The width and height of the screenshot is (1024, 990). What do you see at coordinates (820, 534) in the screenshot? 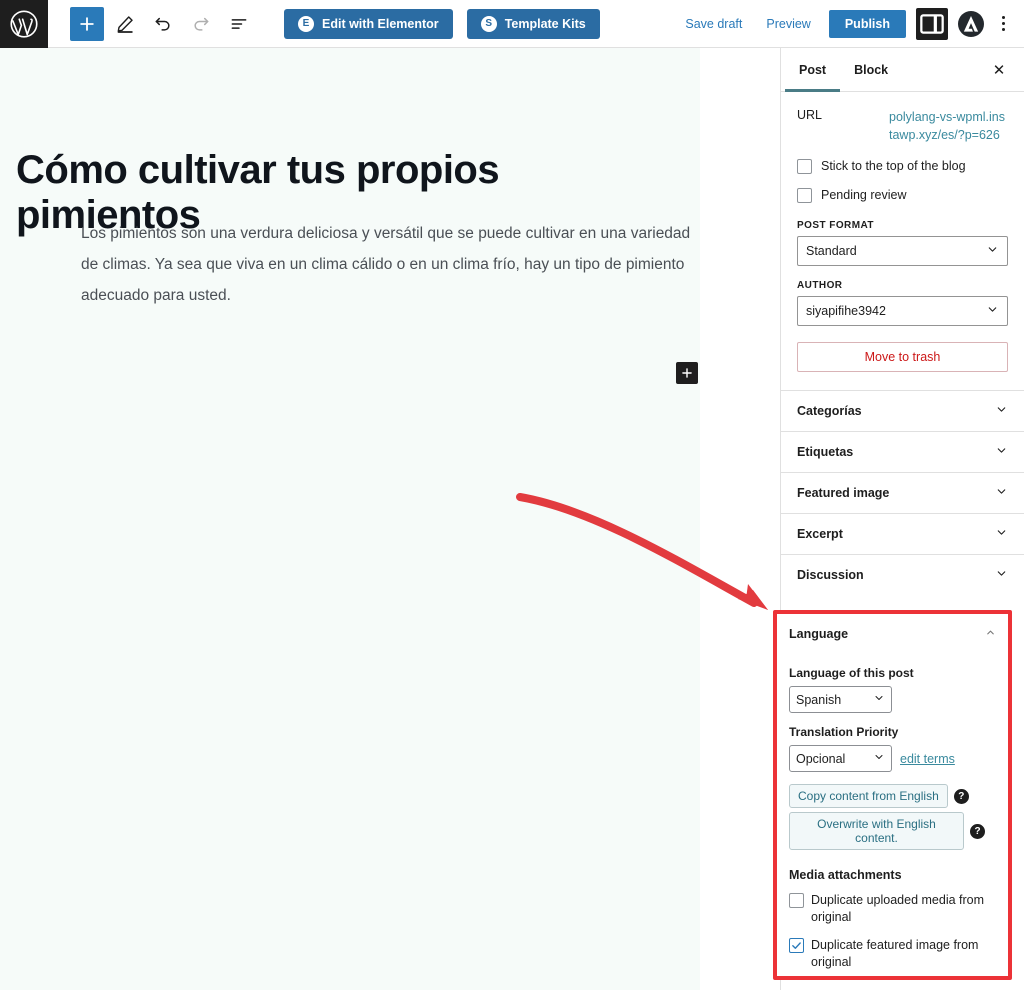
I see `panel-excerpt-label: Excerpt` at bounding box center [820, 534].